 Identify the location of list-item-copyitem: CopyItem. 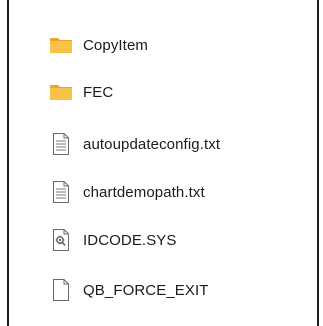
(98, 45).